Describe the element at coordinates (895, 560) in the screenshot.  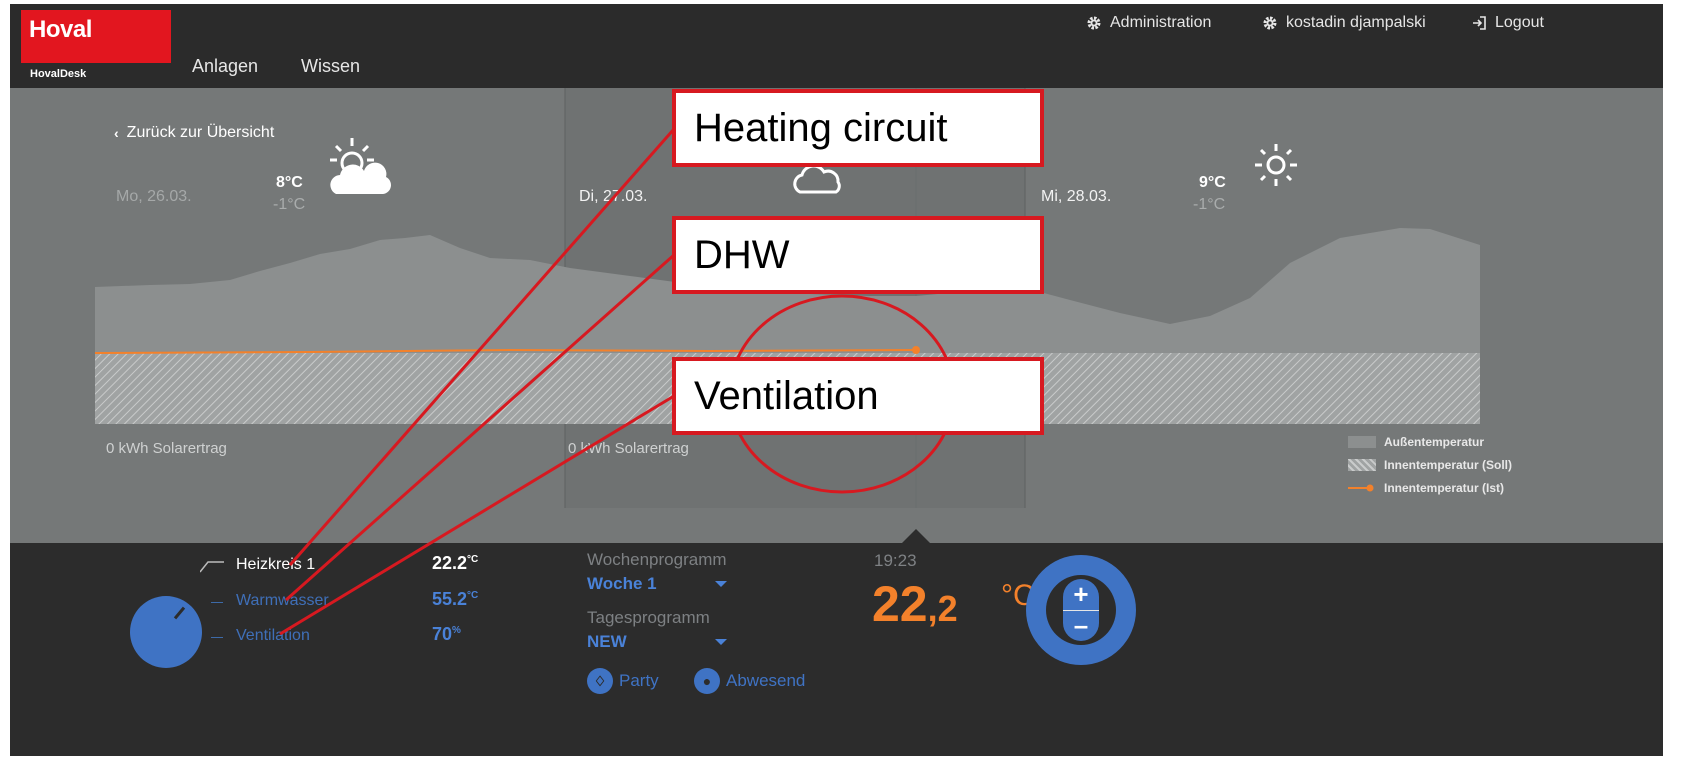
I see `current-time: 19:23` at that location.